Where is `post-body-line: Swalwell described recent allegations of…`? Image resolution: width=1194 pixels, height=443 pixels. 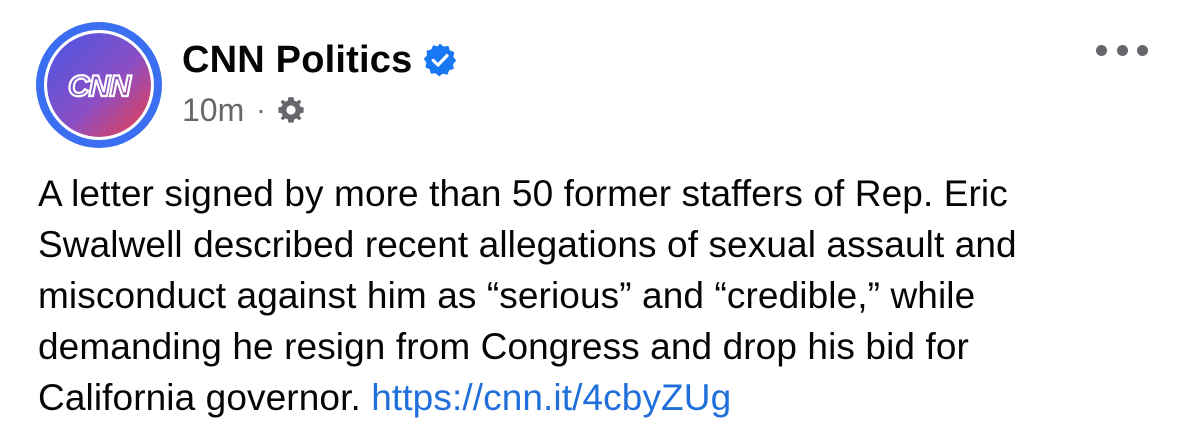 post-body-line: Swalwell described recent allegations of… is located at coordinates (527, 244).